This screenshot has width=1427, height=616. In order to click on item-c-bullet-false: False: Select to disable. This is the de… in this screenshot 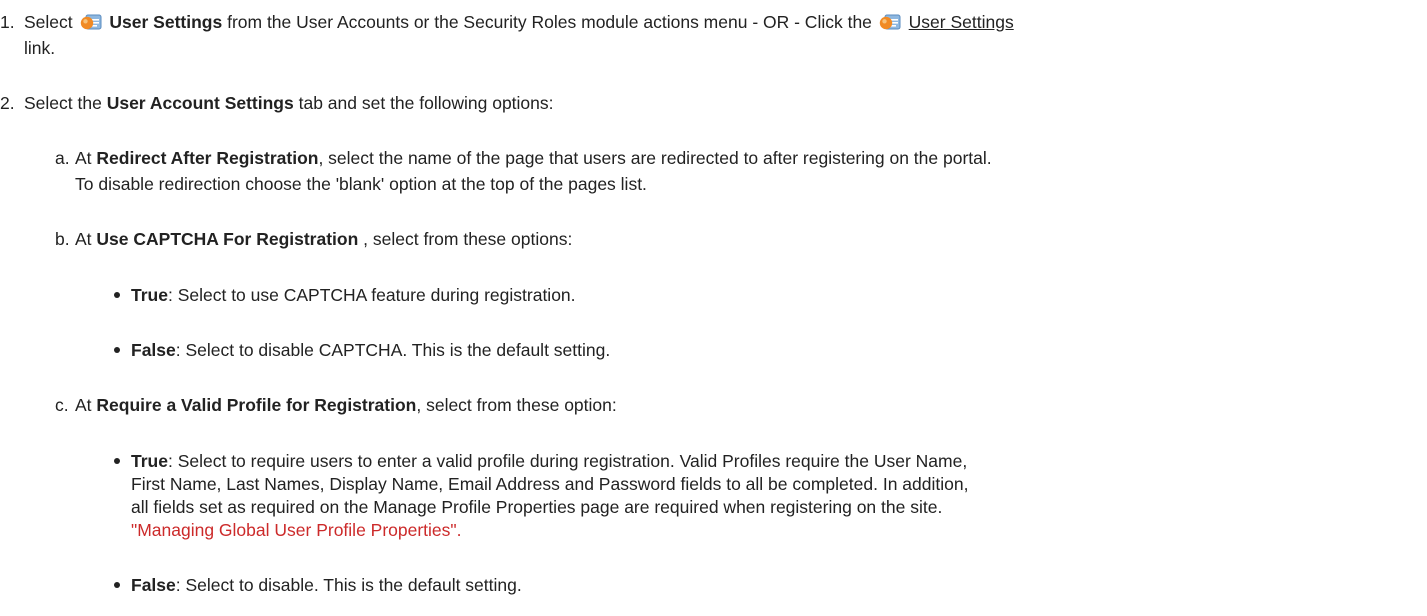, I will do `click(326, 585)`.